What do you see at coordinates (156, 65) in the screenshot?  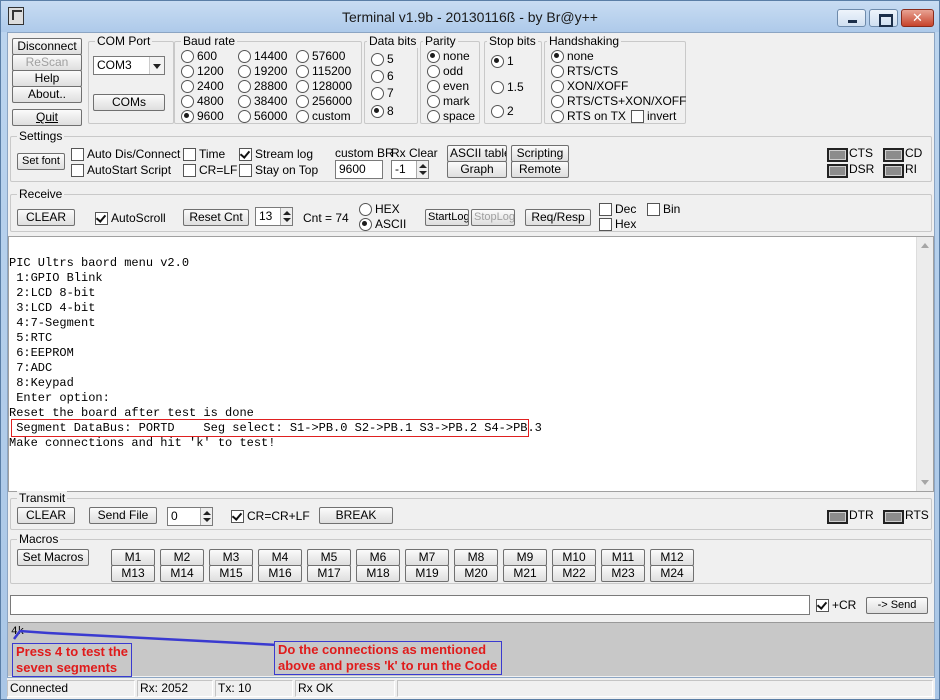 I see `chevron-down-icon` at bounding box center [156, 65].